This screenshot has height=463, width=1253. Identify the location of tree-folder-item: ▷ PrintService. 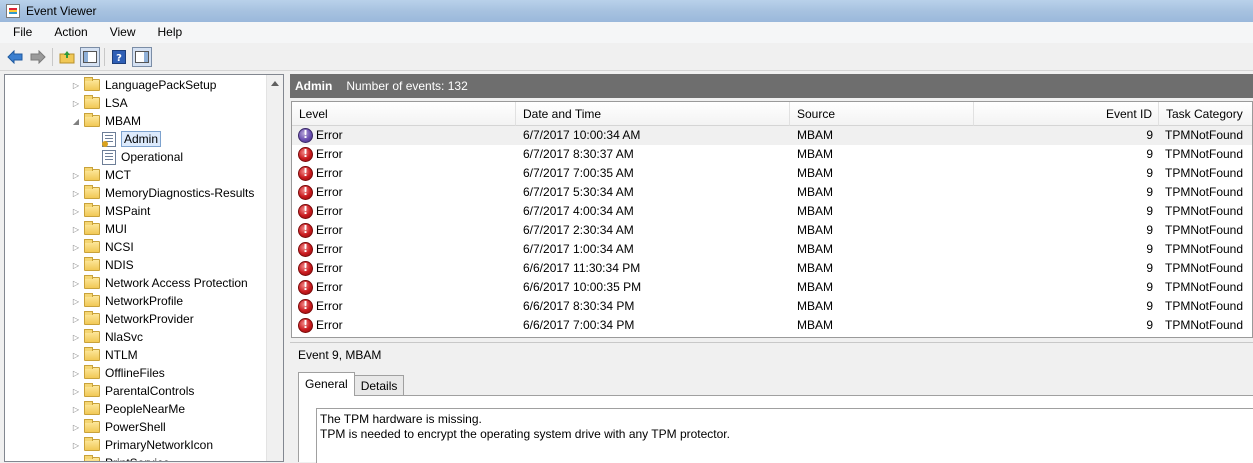
(120, 458).